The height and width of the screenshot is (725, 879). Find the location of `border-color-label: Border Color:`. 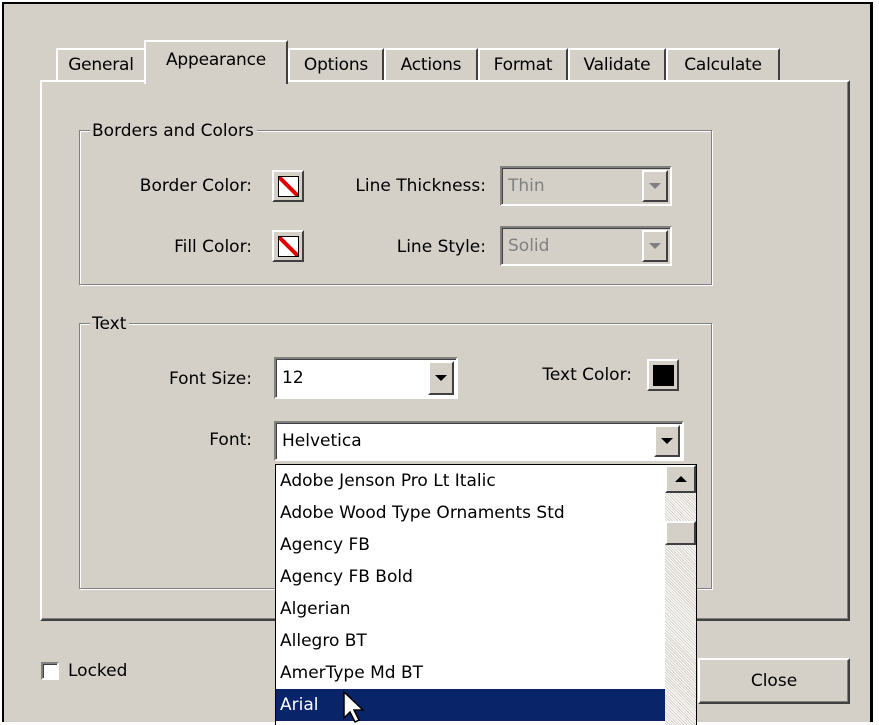

border-color-label: Border Color: is located at coordinates (195, 186).